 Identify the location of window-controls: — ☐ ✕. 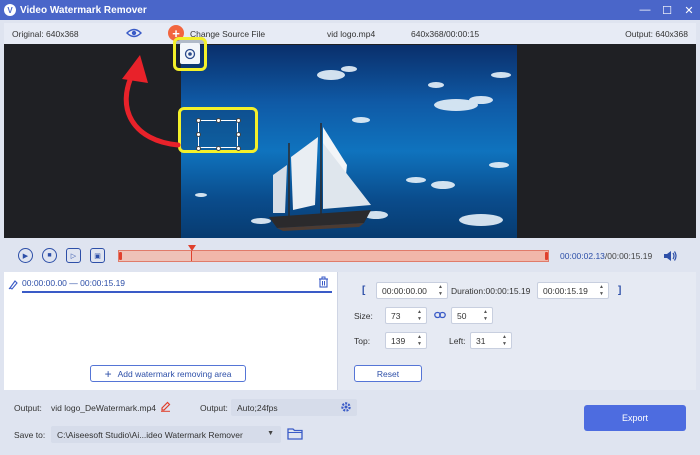
(667, 10).